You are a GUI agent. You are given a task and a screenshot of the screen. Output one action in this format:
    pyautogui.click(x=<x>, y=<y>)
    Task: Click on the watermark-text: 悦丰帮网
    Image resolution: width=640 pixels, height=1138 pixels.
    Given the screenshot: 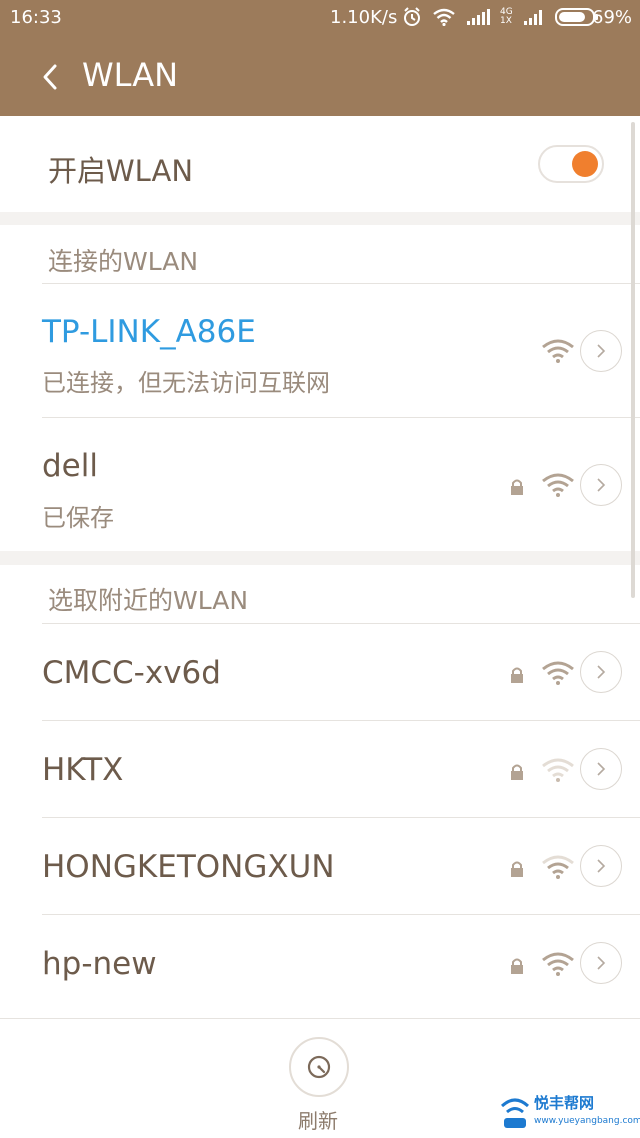 What is the action you would take?
    pyautogui.click(x=564, y=1103)
    